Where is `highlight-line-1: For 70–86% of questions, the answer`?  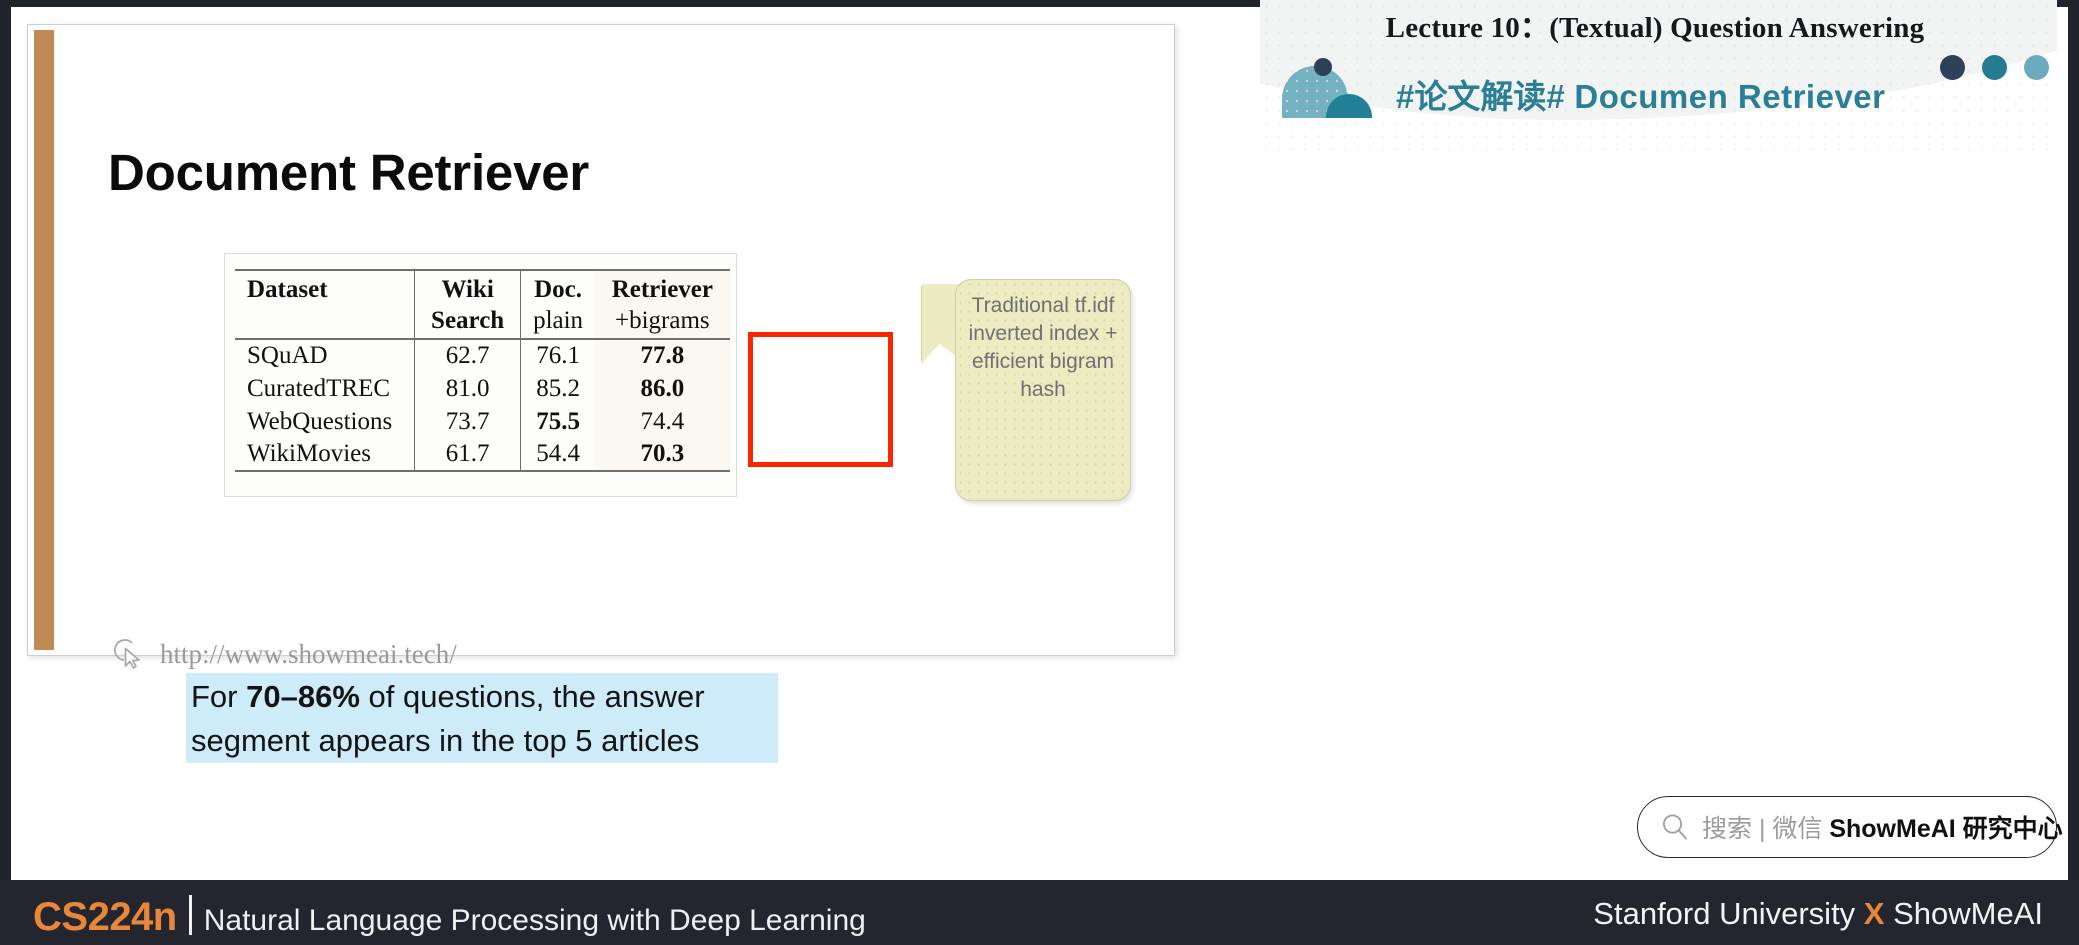 highlight-line-1: For 70–86% of questions, the answer is located at coordinates (448, 697).